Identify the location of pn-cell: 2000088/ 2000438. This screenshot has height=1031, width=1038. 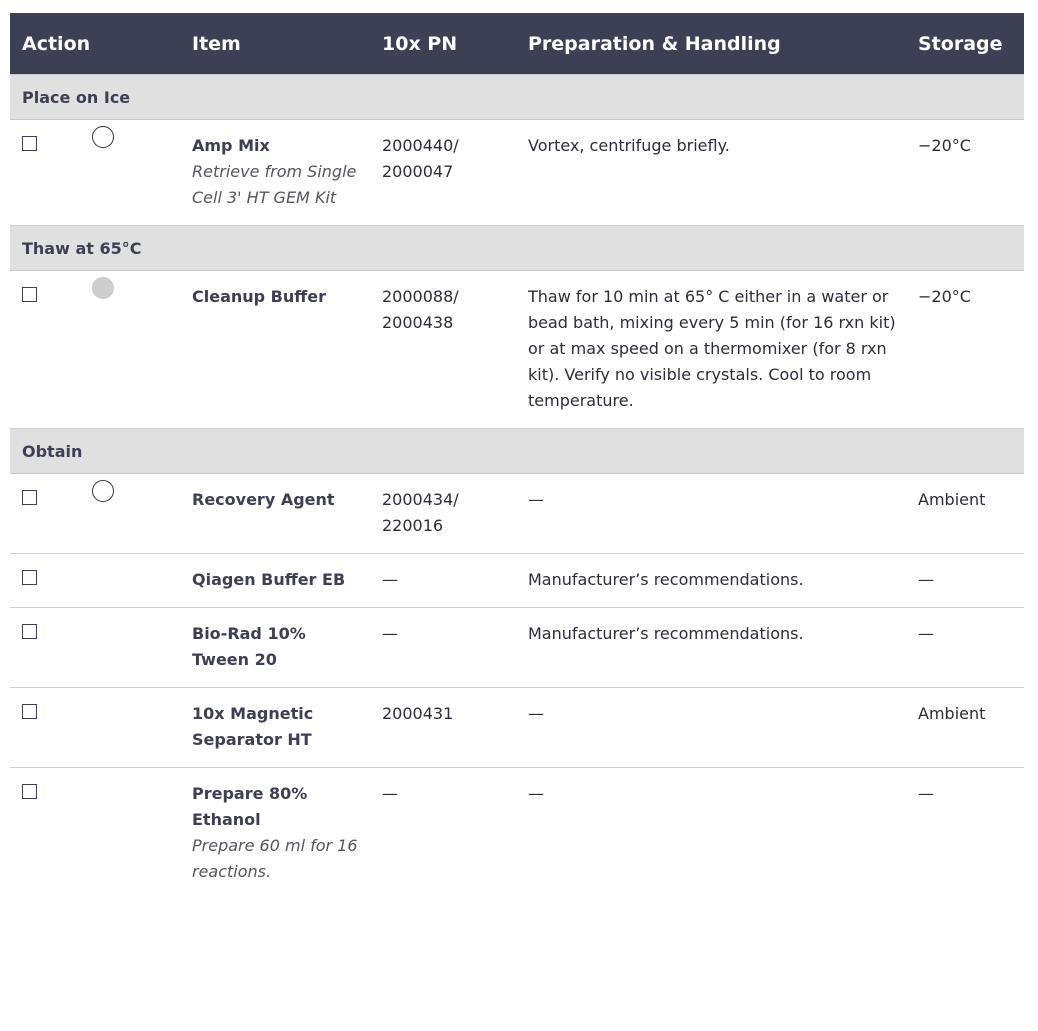
(443, 349).